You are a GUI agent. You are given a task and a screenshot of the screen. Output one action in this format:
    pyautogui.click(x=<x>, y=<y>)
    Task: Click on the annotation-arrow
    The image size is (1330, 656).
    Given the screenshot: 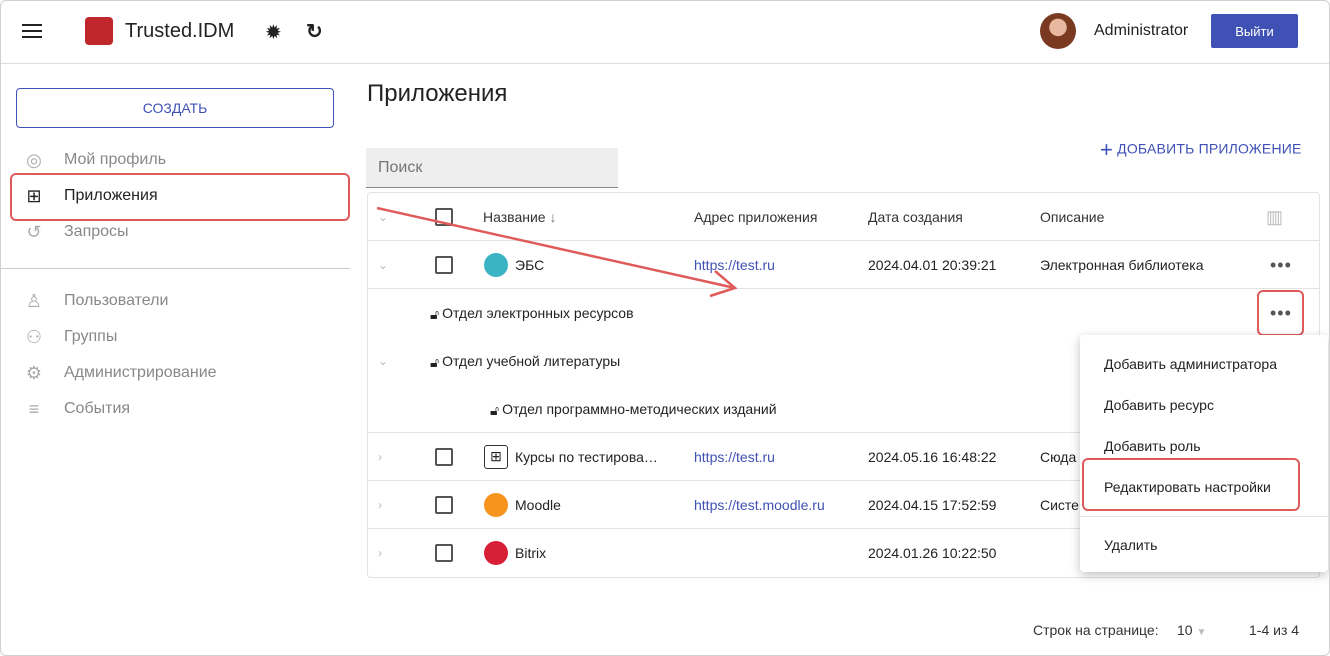 What is the action you would take?
    pyautogui.click(x=557, y=252)
    